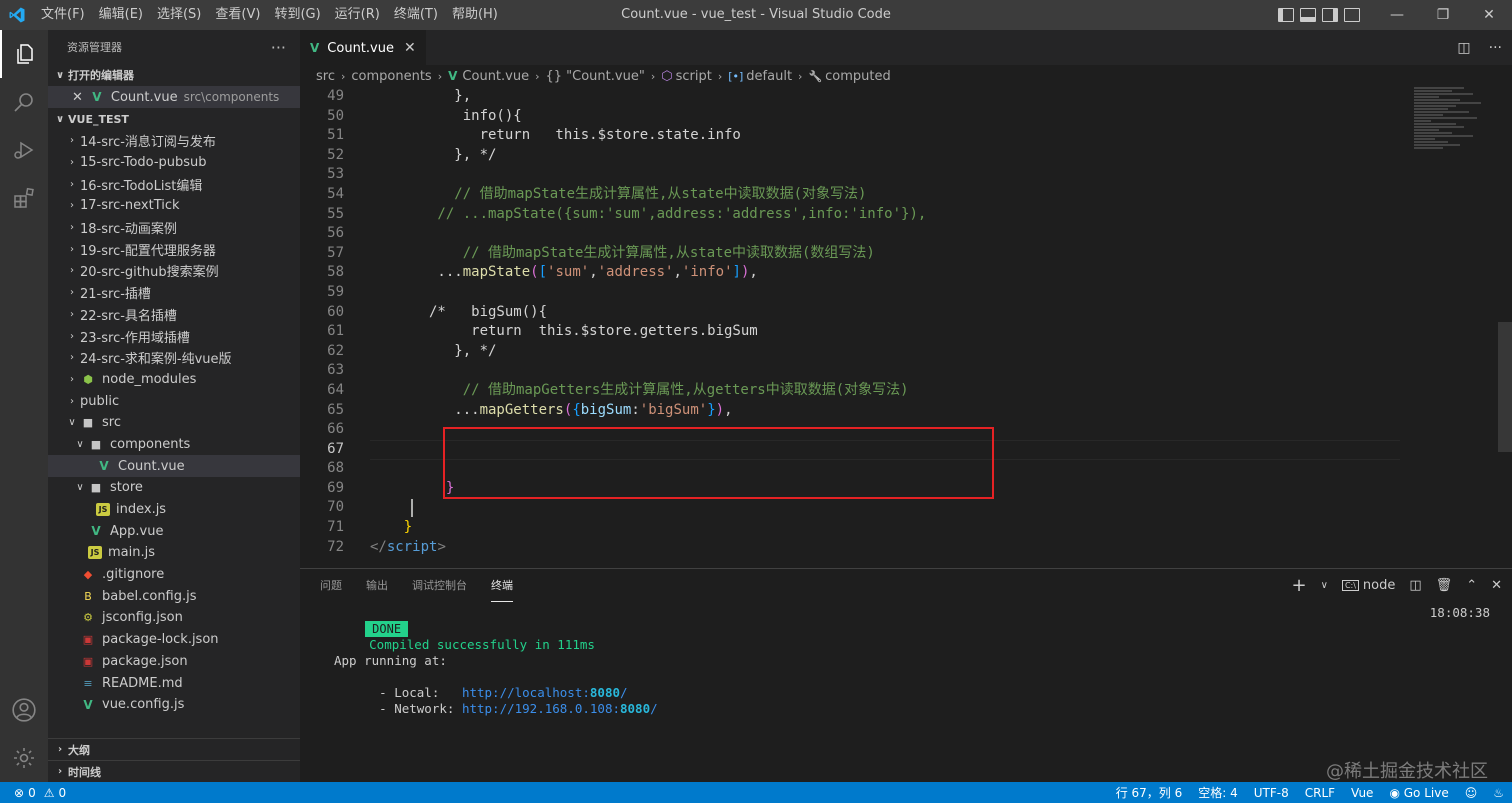  I want to click on tree-item: › 23-src-作用域插槽, so click(174, 336).